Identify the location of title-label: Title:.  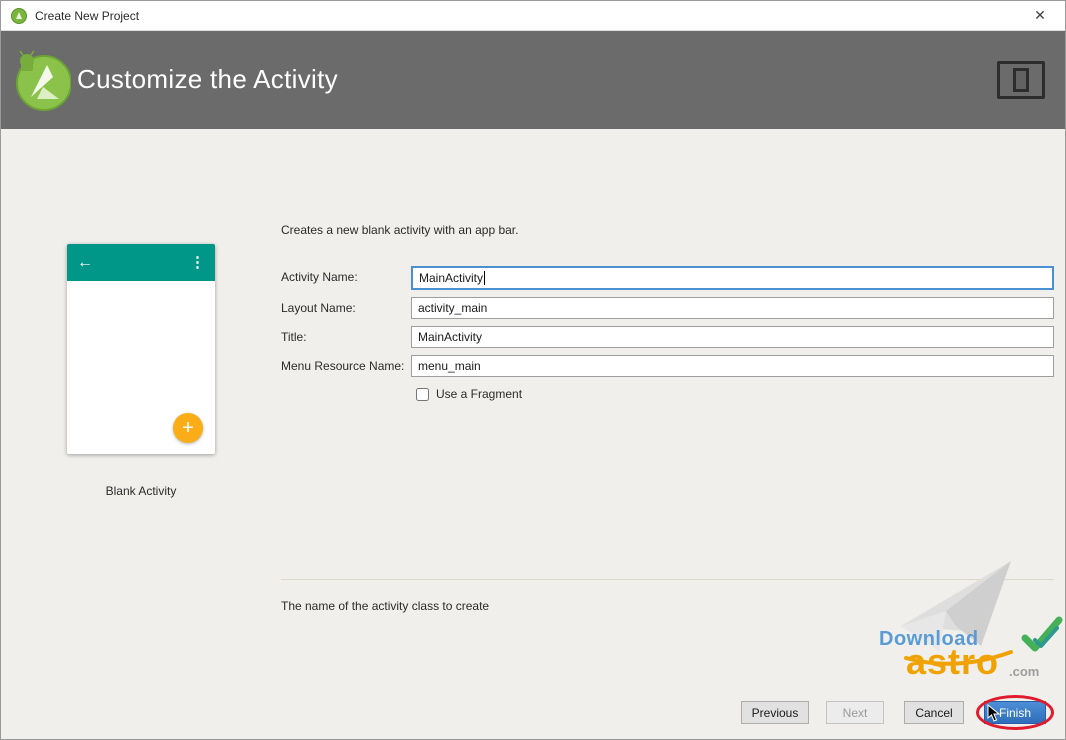
(294, 337).